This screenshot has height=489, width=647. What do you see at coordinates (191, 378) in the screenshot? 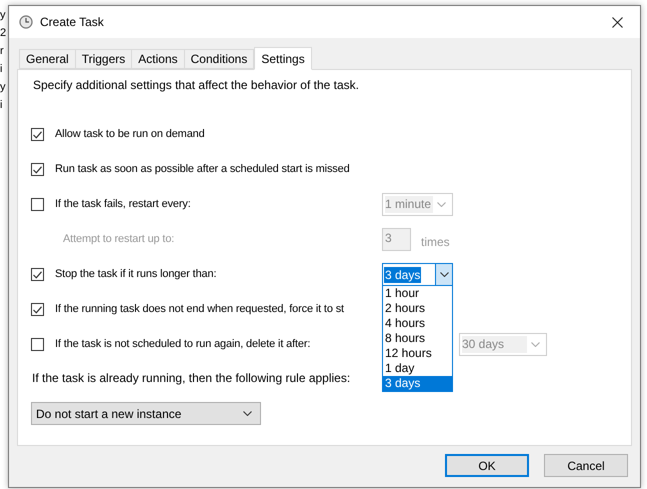
I see `rule-label: If the task is already running, then the following rule applies:` at bounding box center [191, 378].